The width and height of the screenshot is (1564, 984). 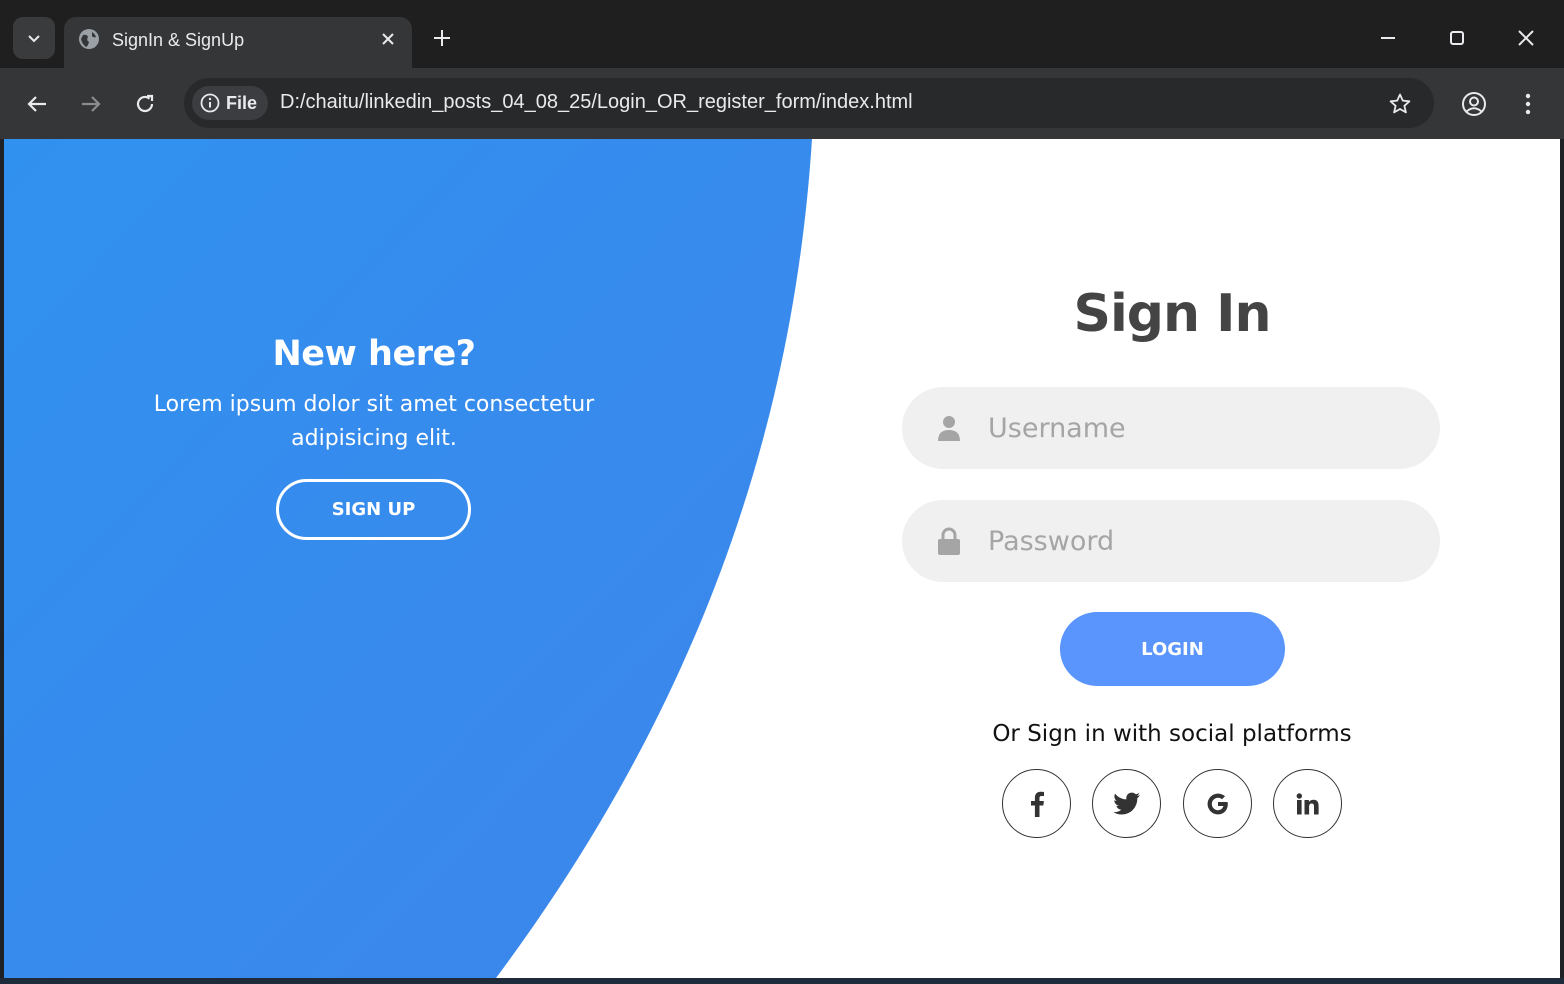 I want to click on tab-strip: SignIn & SignUp, so click(x=782, y=34).